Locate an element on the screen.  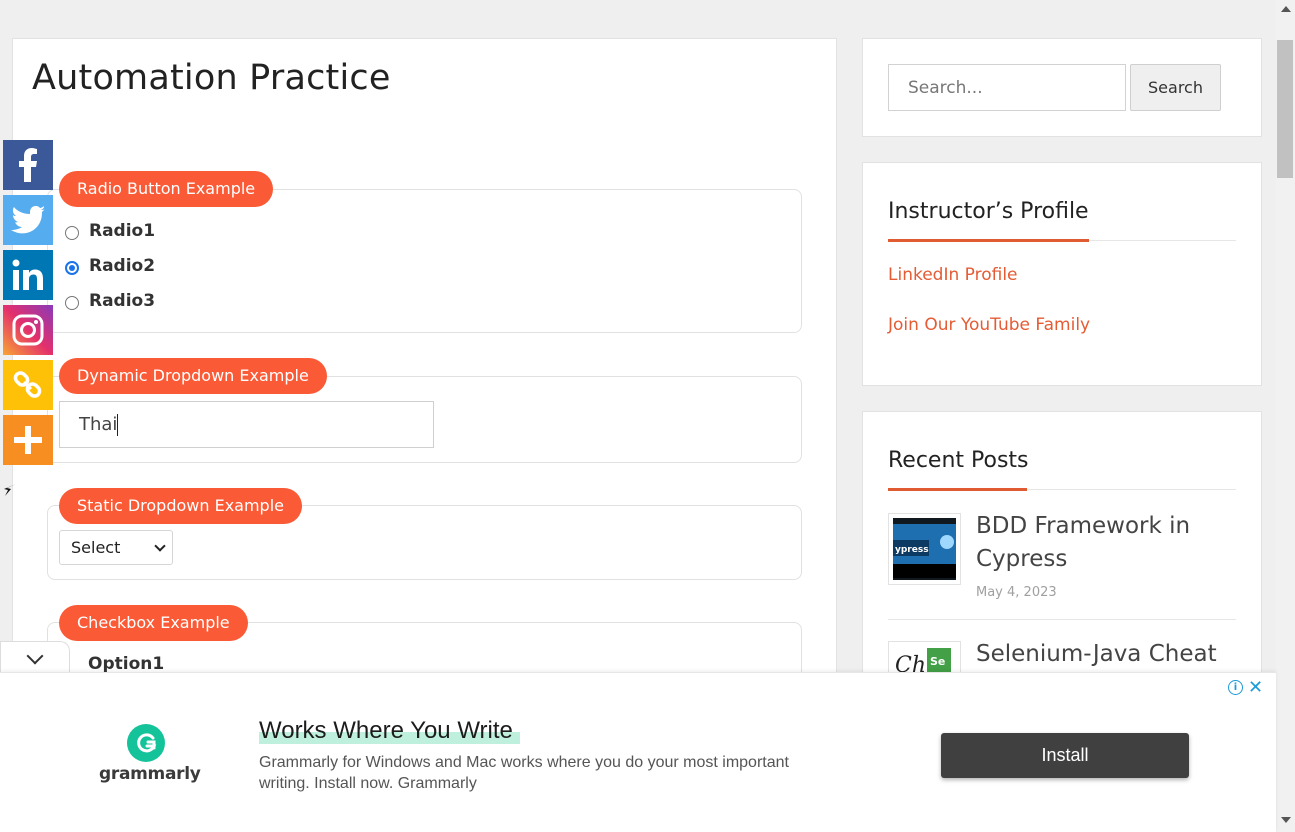
youtube-family-link: Join Our YouTube Family is located at coordinates (989, 325).